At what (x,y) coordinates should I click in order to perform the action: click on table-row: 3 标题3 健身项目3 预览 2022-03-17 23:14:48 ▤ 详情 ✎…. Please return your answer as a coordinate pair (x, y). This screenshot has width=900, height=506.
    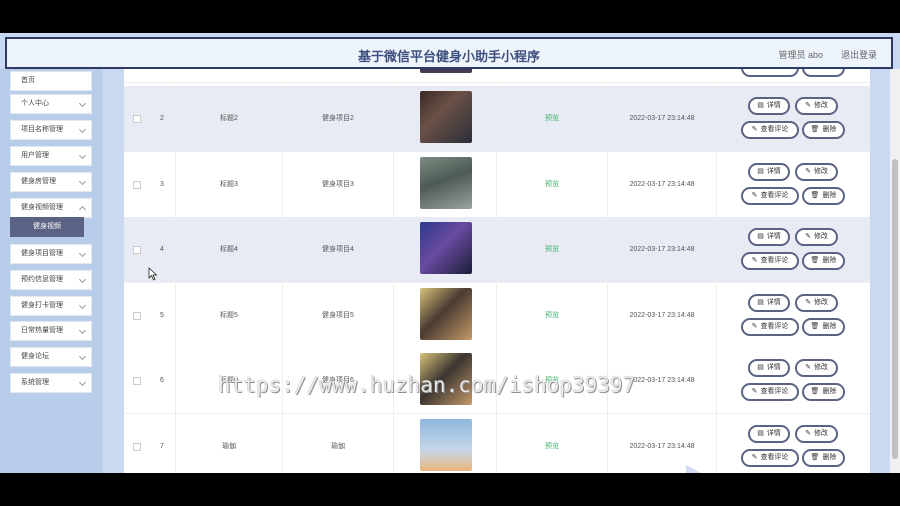
    Looking at the image, I should click on (497, 184).